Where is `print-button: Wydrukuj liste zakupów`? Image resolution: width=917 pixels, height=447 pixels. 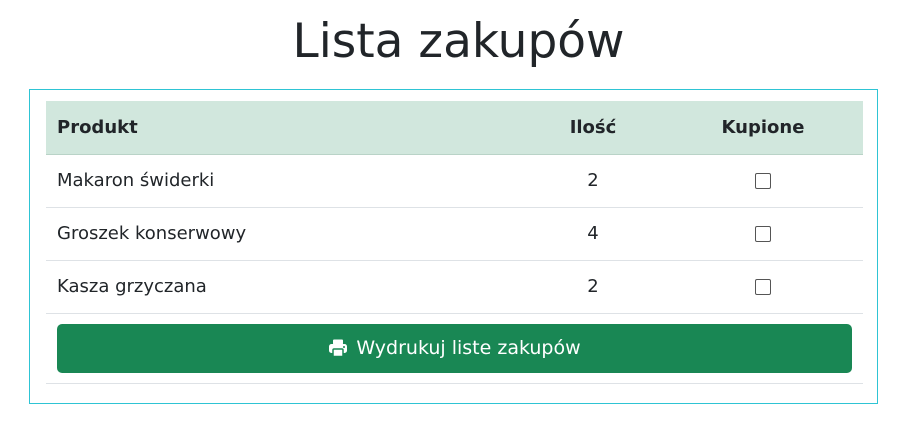 print-button: Wydrukuj liste zakupów is located at coordinates (454, 348).